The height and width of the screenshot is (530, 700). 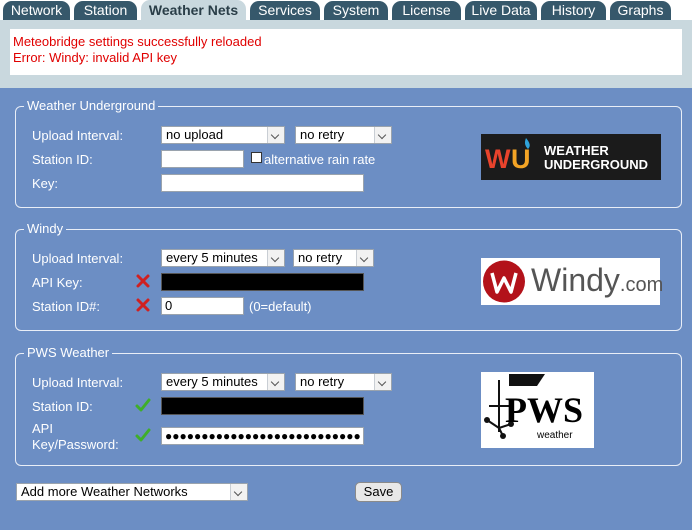 What do you see at coordinates (78, 135) in the screenshot?
I see `wunderground-upload-interval-label: Upload Interval:` at bounding box center [78, 135].